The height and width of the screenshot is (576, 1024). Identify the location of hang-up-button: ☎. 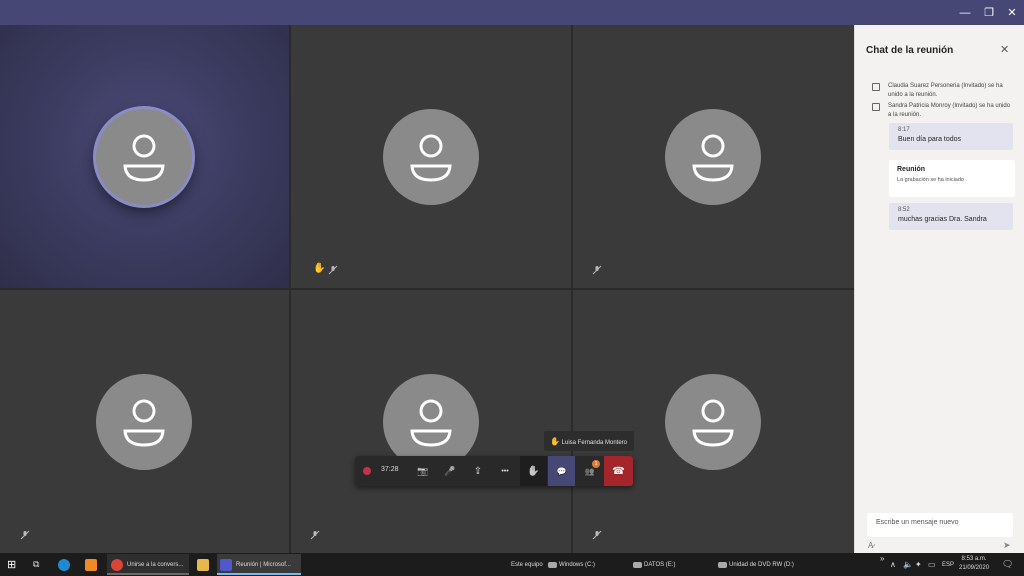
(618, 471).